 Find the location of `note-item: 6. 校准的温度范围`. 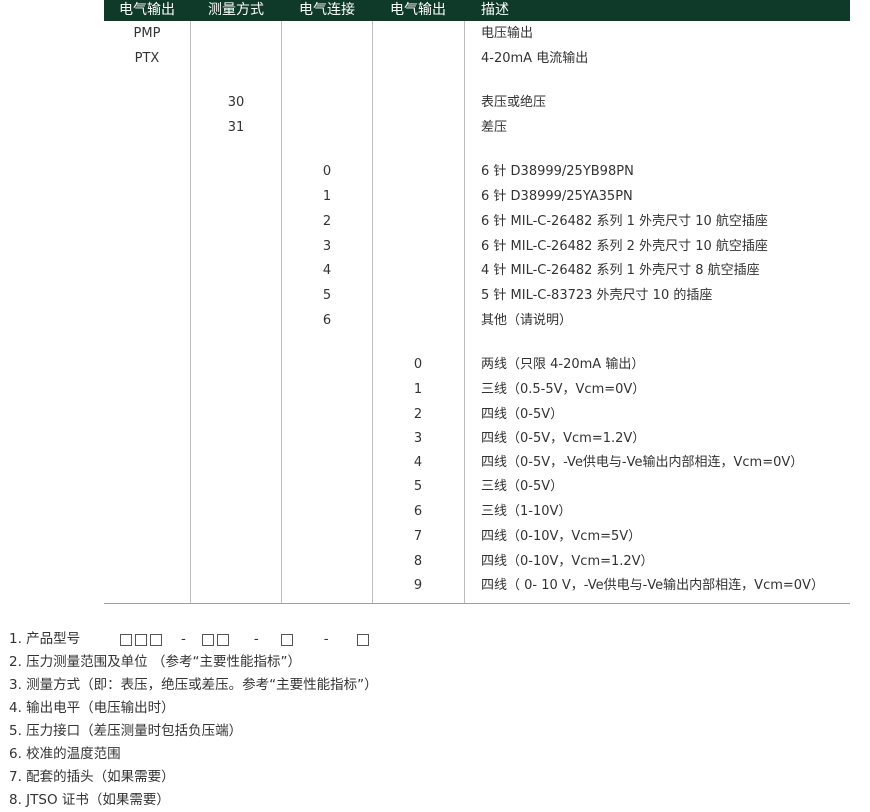

note-item: 6. 校准的温度范围 is located at coordinates (65, 754).